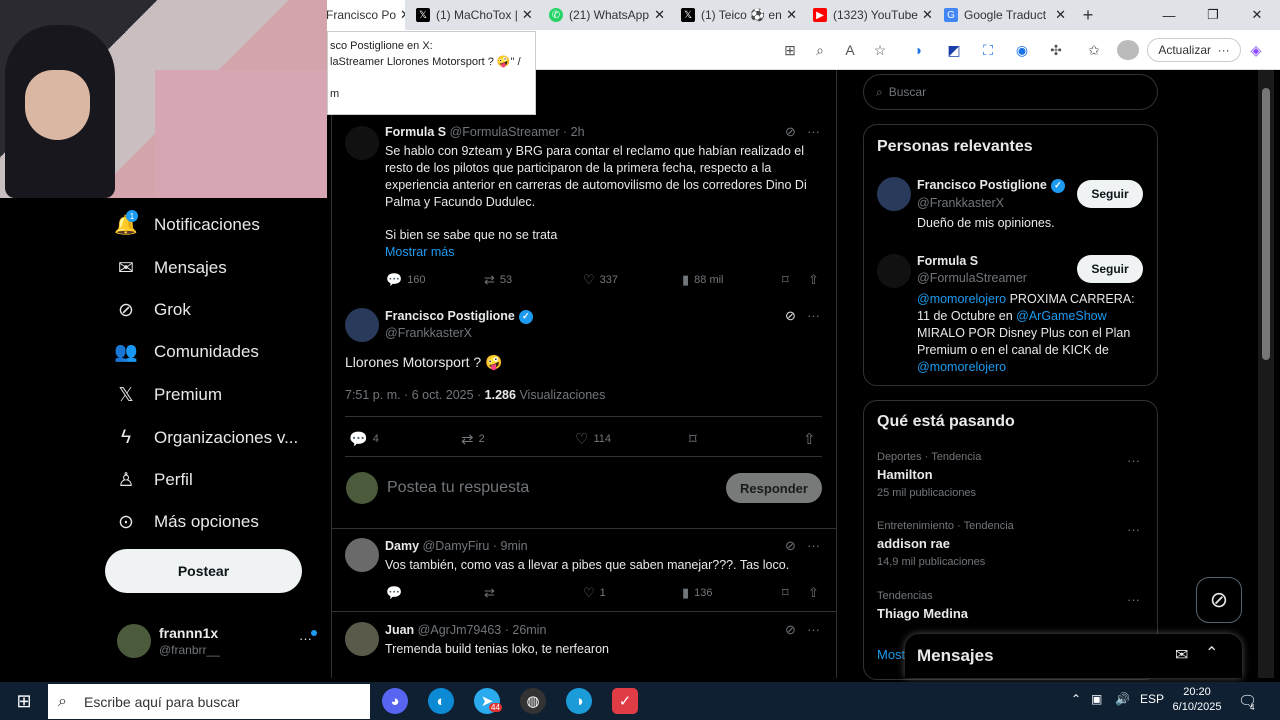 The width and height of the screenshot is (1280, 720). Describe the element at coordinates (703, 280) in the screenshot. I see `views-action: ▮ 88 mil` at that location.